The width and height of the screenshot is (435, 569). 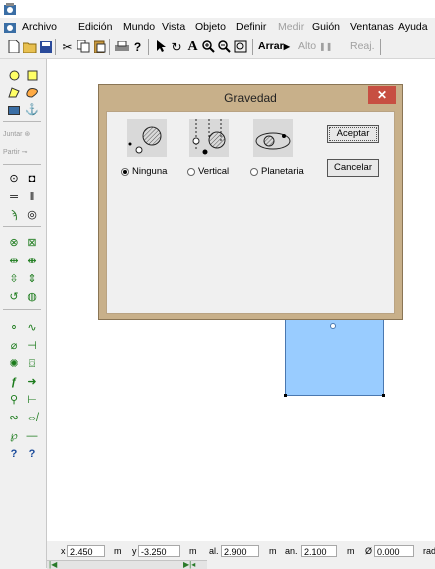 What do you see at coordinates (32, 436) in the screenshot?
I see `line-icon: —` at bounding box center [32, 436].